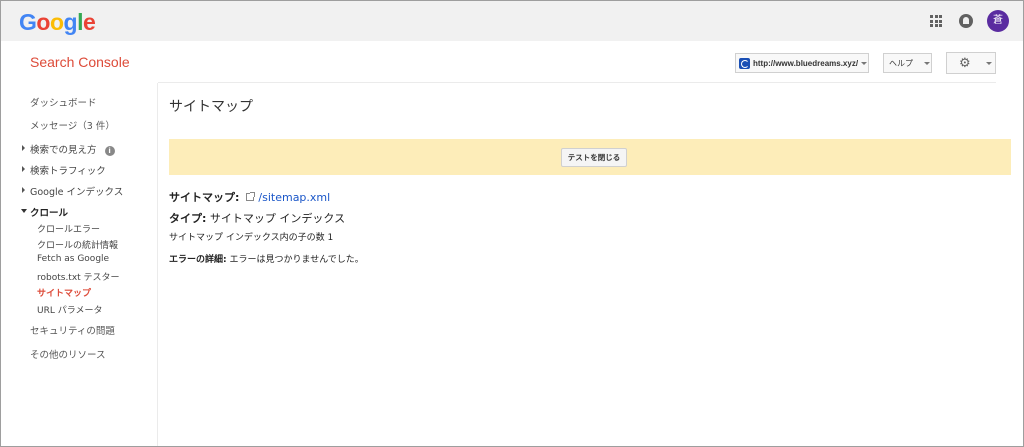 This screenshot has width=1024, height=447. I want to click on google-logo: Google, so click(57, 22).